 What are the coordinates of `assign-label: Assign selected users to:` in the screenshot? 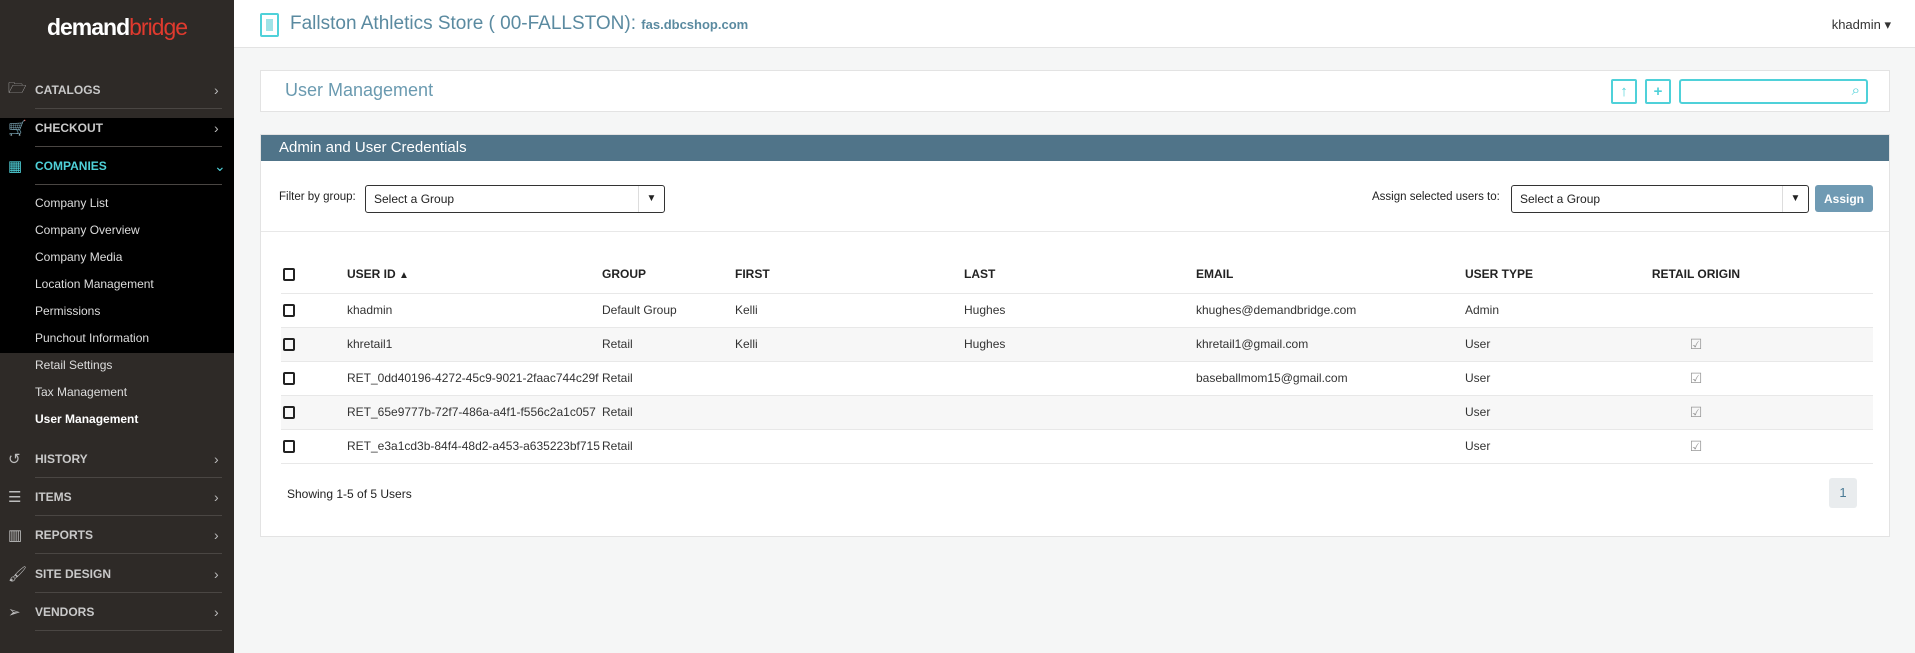 It's located at (1436, 197).